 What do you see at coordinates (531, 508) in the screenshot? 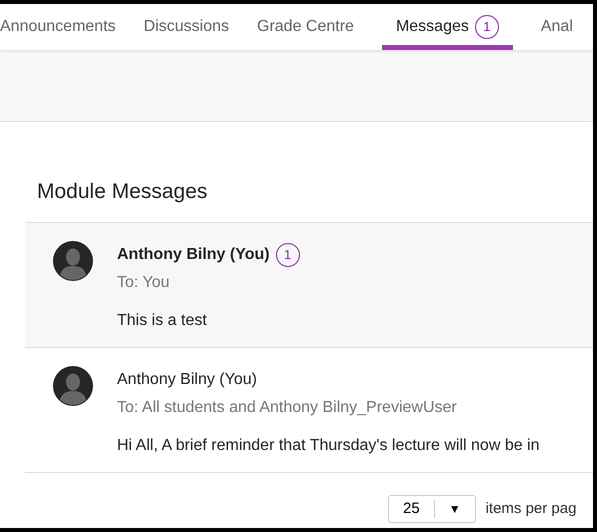
I see `per-page-label: items per pag` at bounding box center [531, 508].